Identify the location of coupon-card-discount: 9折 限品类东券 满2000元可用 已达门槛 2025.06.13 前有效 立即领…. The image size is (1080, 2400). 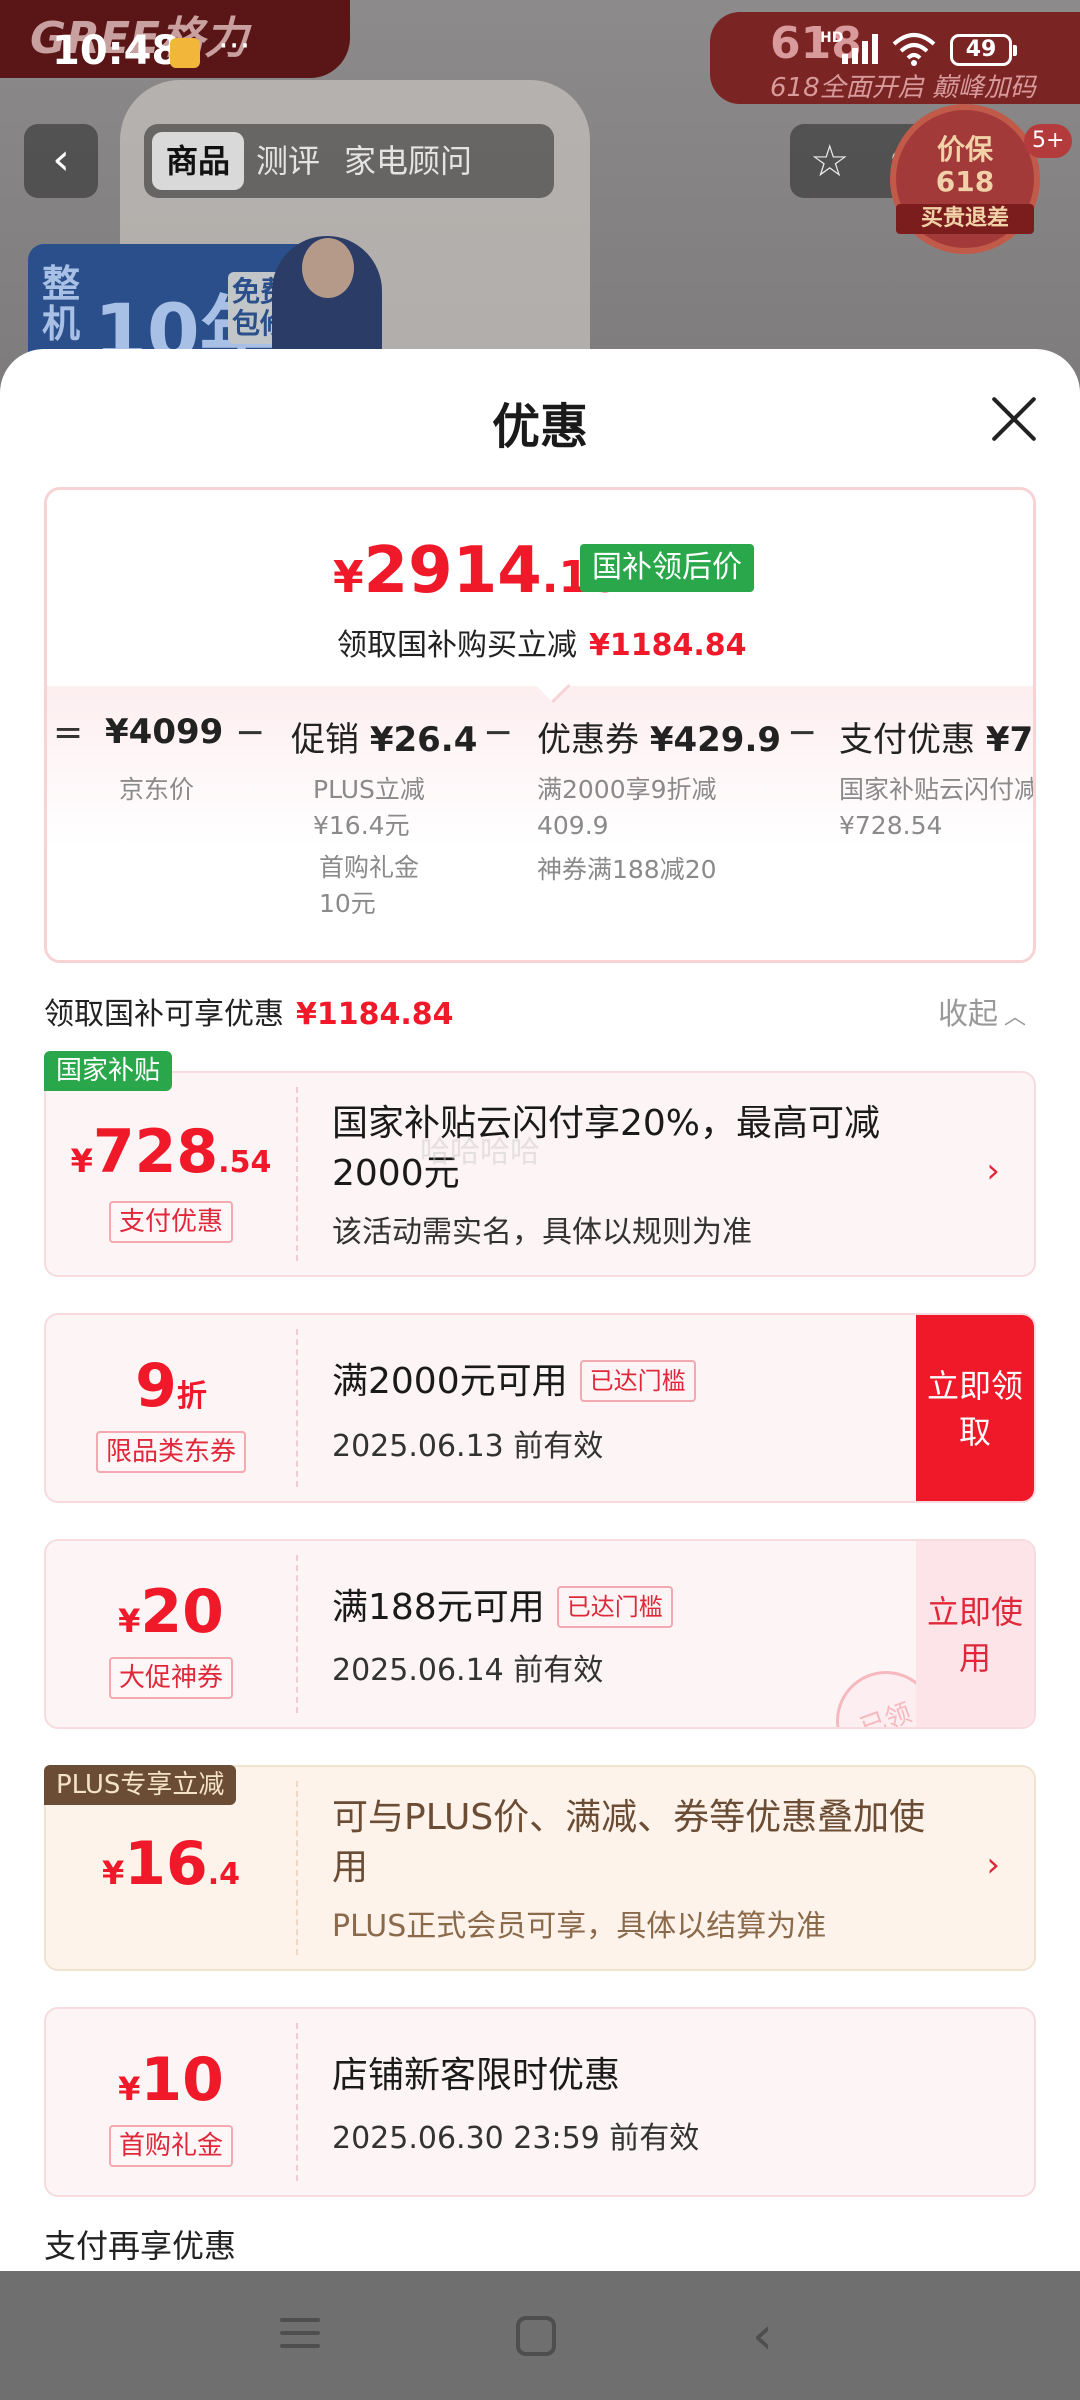
(540, 1408).